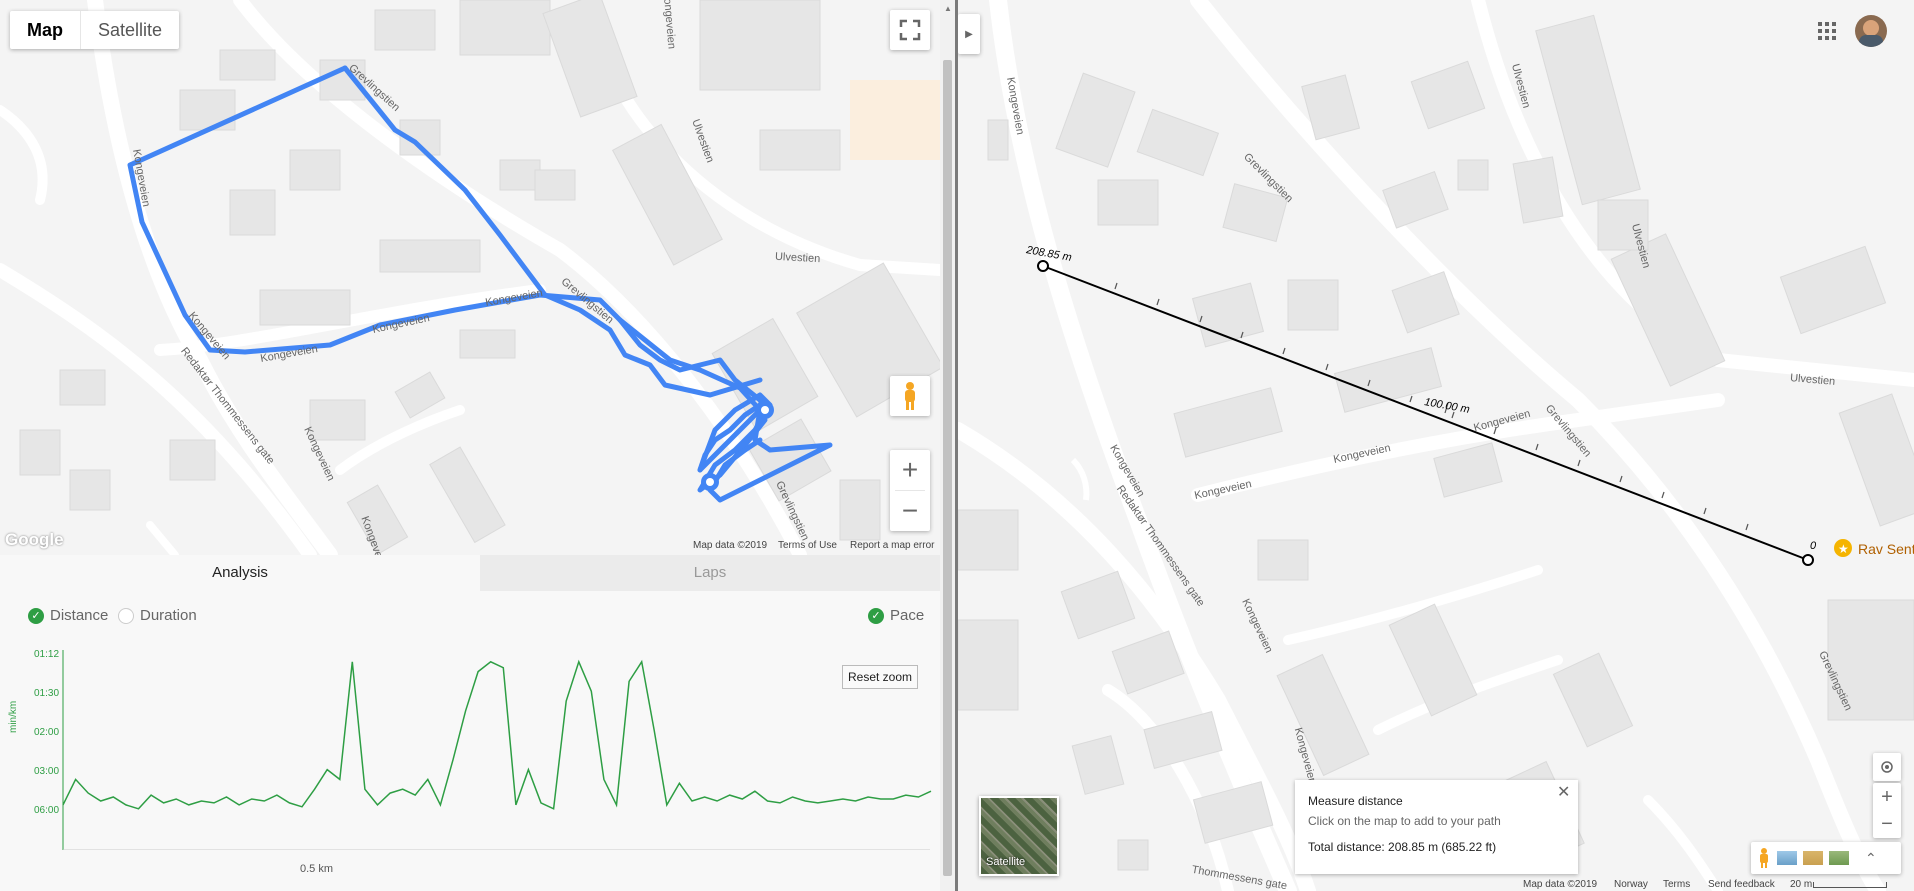 The width and height of the screenshot is (1914, 891). I want to click on poi-star-marker-icon: ★, so click(1843, 548).